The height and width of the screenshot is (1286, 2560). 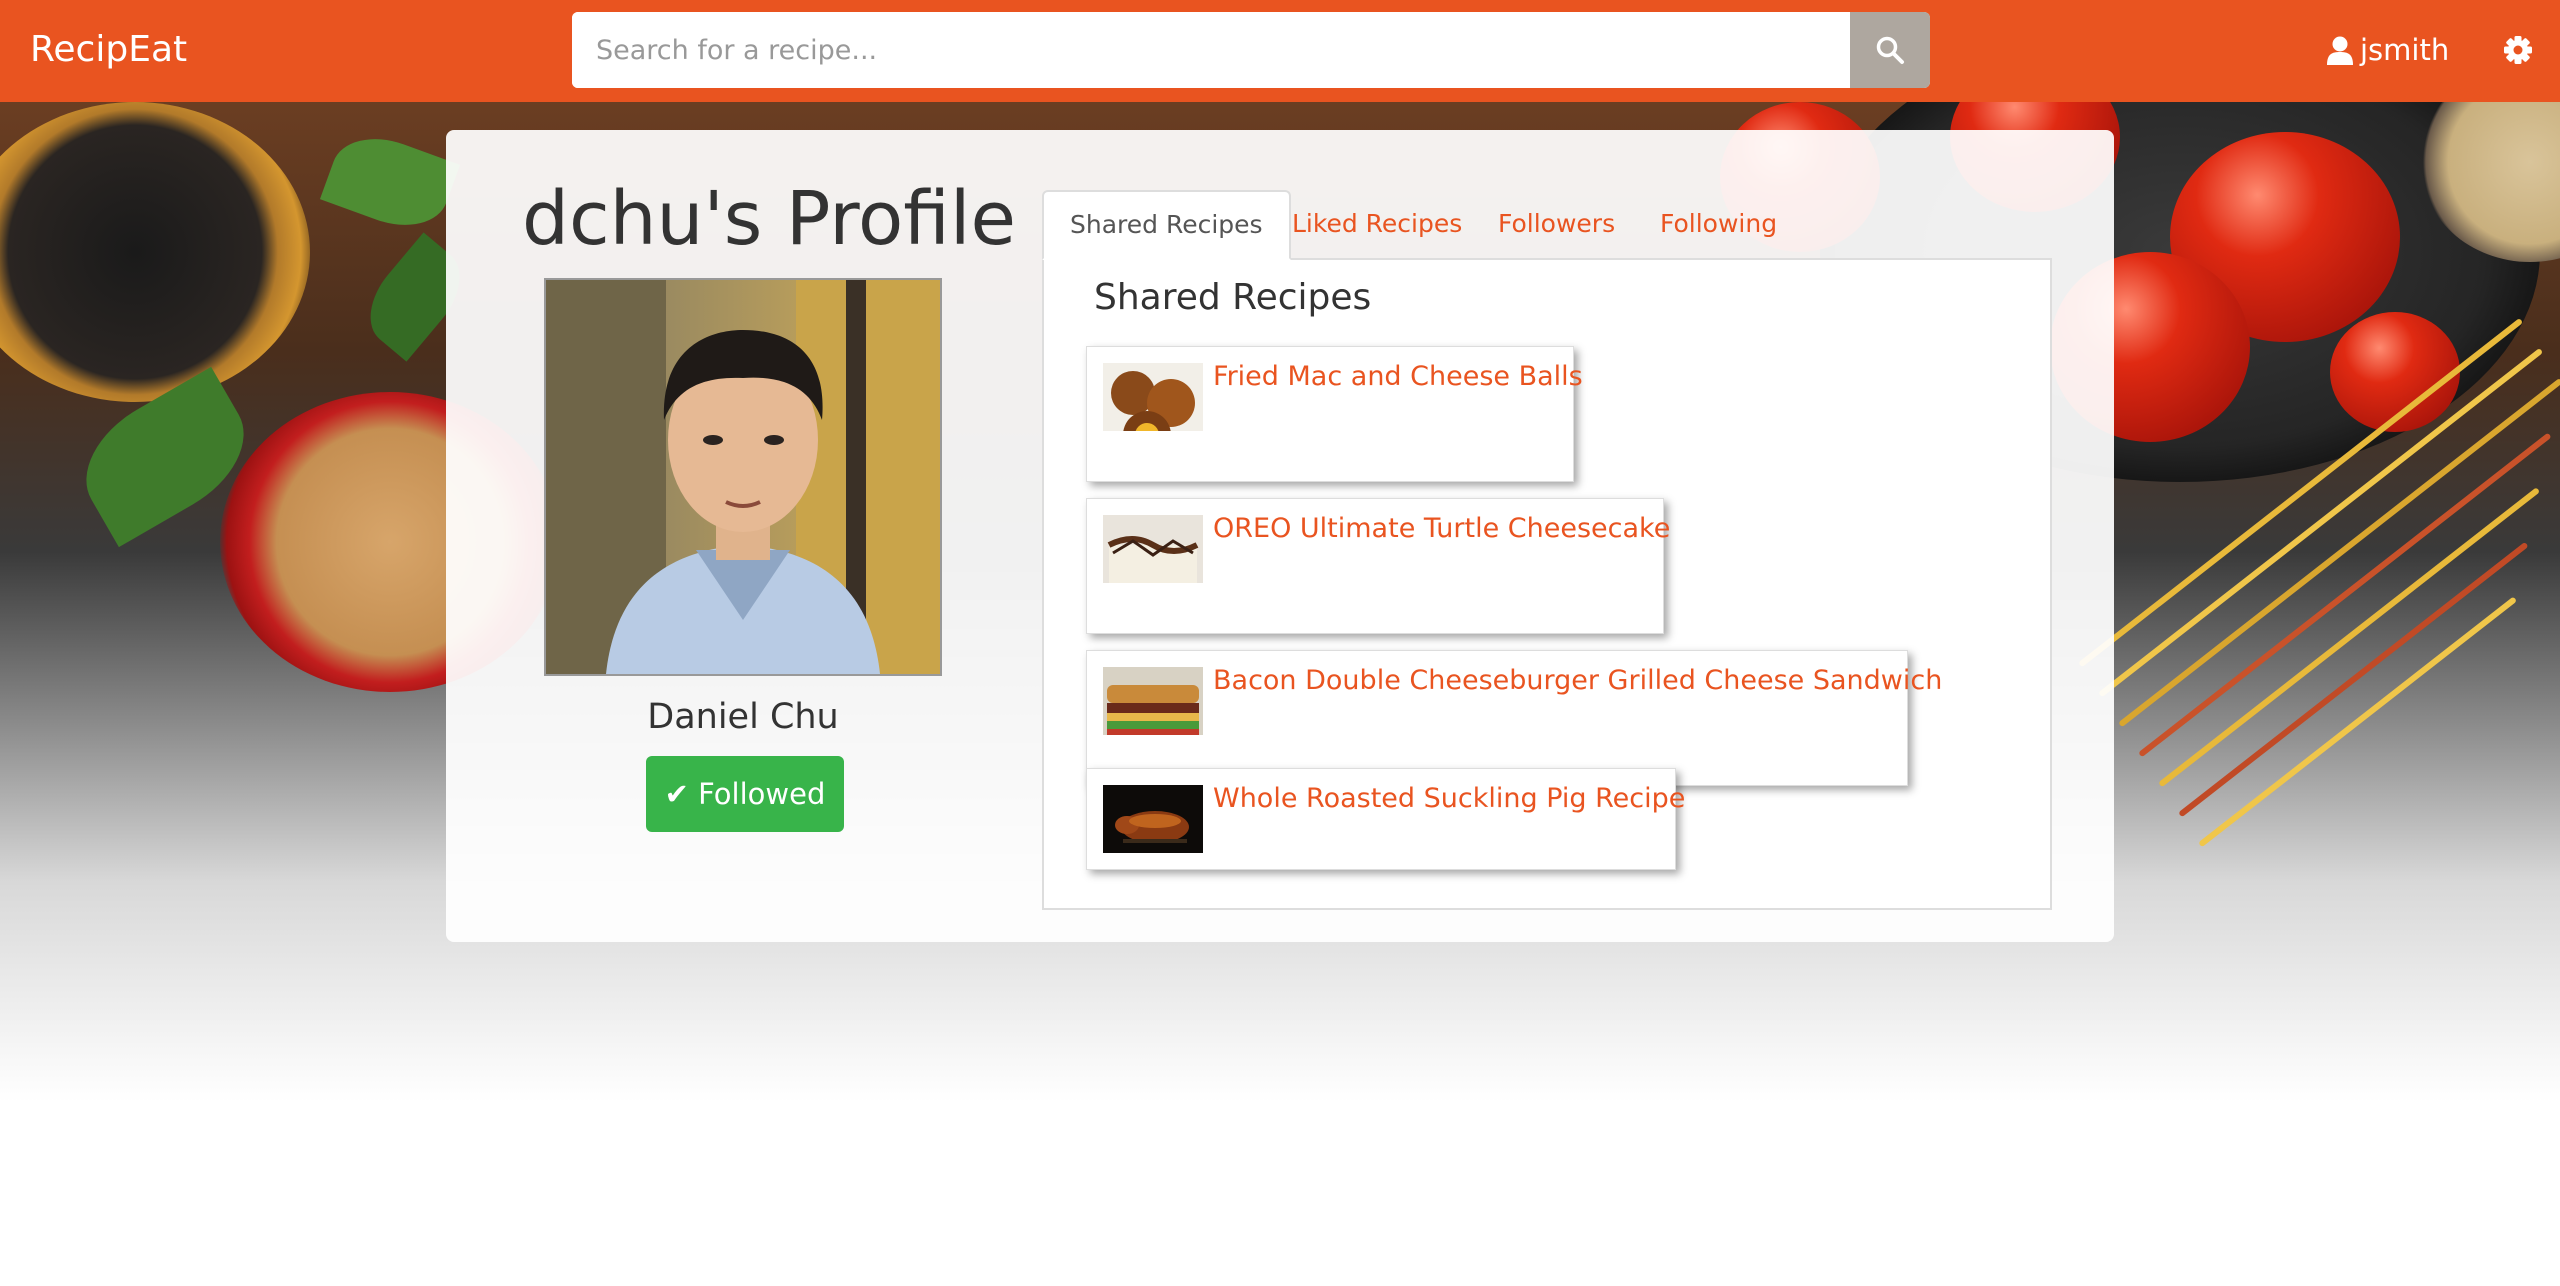 I want to click on tab-liked-recipes: Liked Recipes, so click(x=1377, y=224).